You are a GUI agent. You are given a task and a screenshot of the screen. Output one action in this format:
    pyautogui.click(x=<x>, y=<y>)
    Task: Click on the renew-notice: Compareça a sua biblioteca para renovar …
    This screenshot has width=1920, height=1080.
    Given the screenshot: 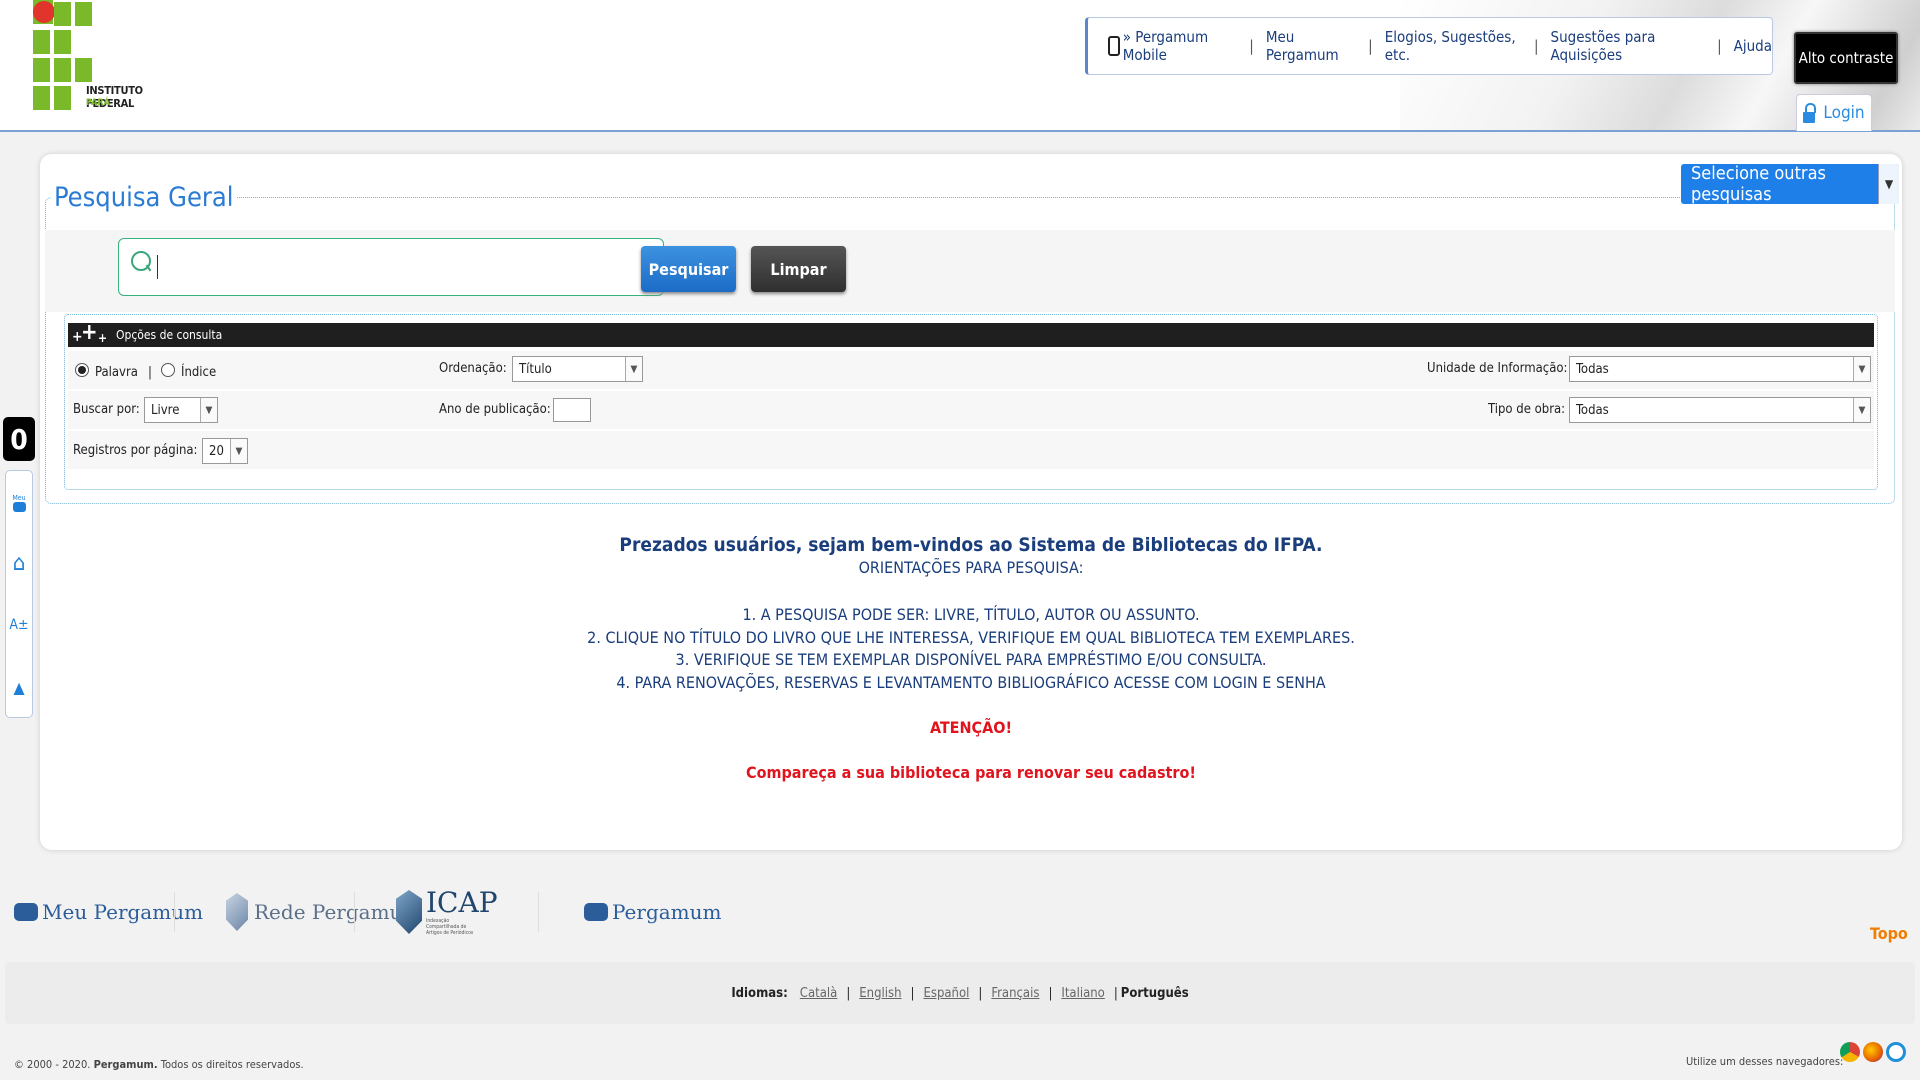 What is the action you would take?
    pyautogui.click(x=971, y=772)
    